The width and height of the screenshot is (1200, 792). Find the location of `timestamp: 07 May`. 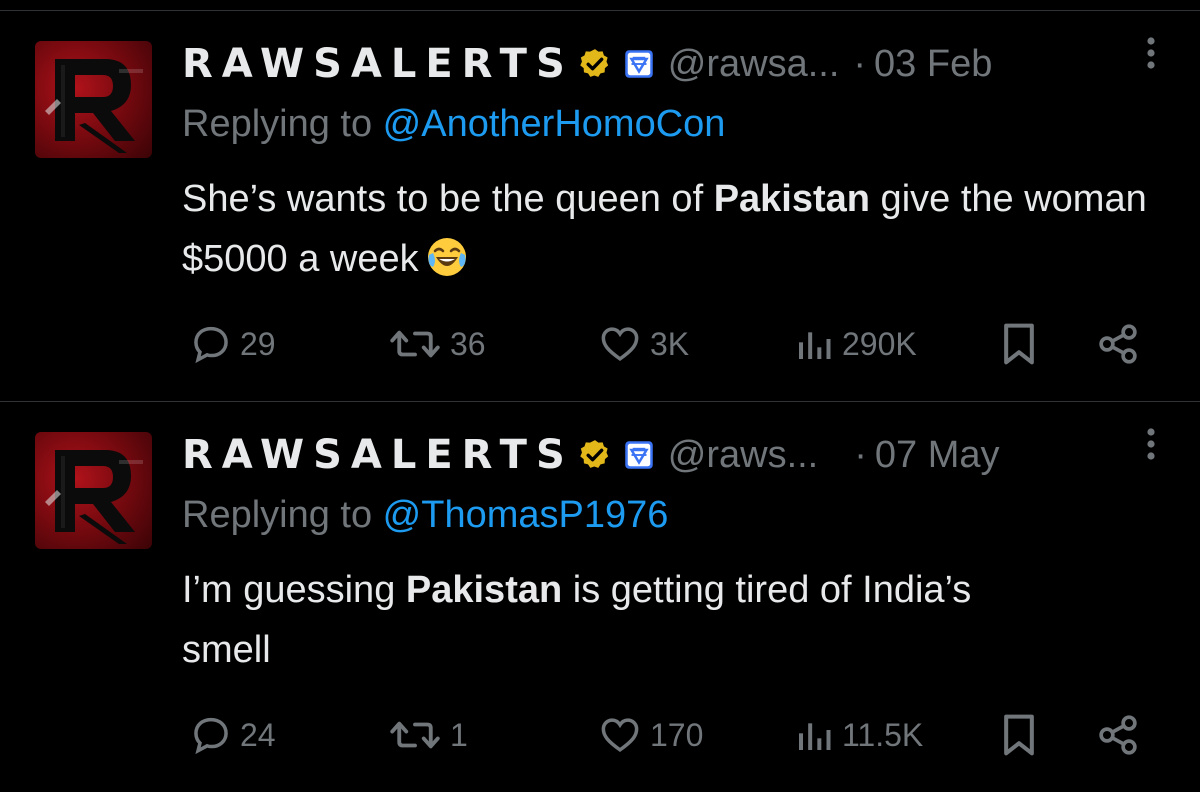

timestamp: 07 May is located at coordinates (937, 455).